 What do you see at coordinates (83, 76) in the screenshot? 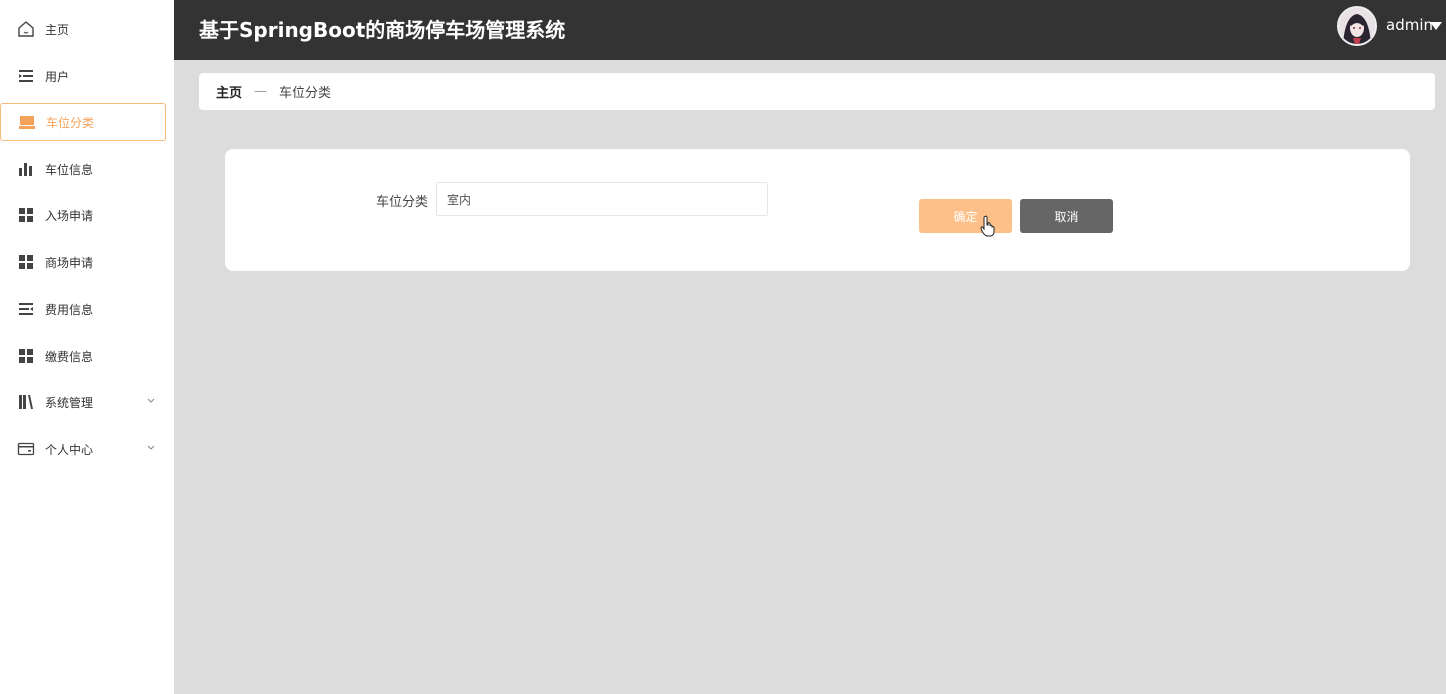
I see `sidebar-item-users: 用户` at bounding box center [83, 76].